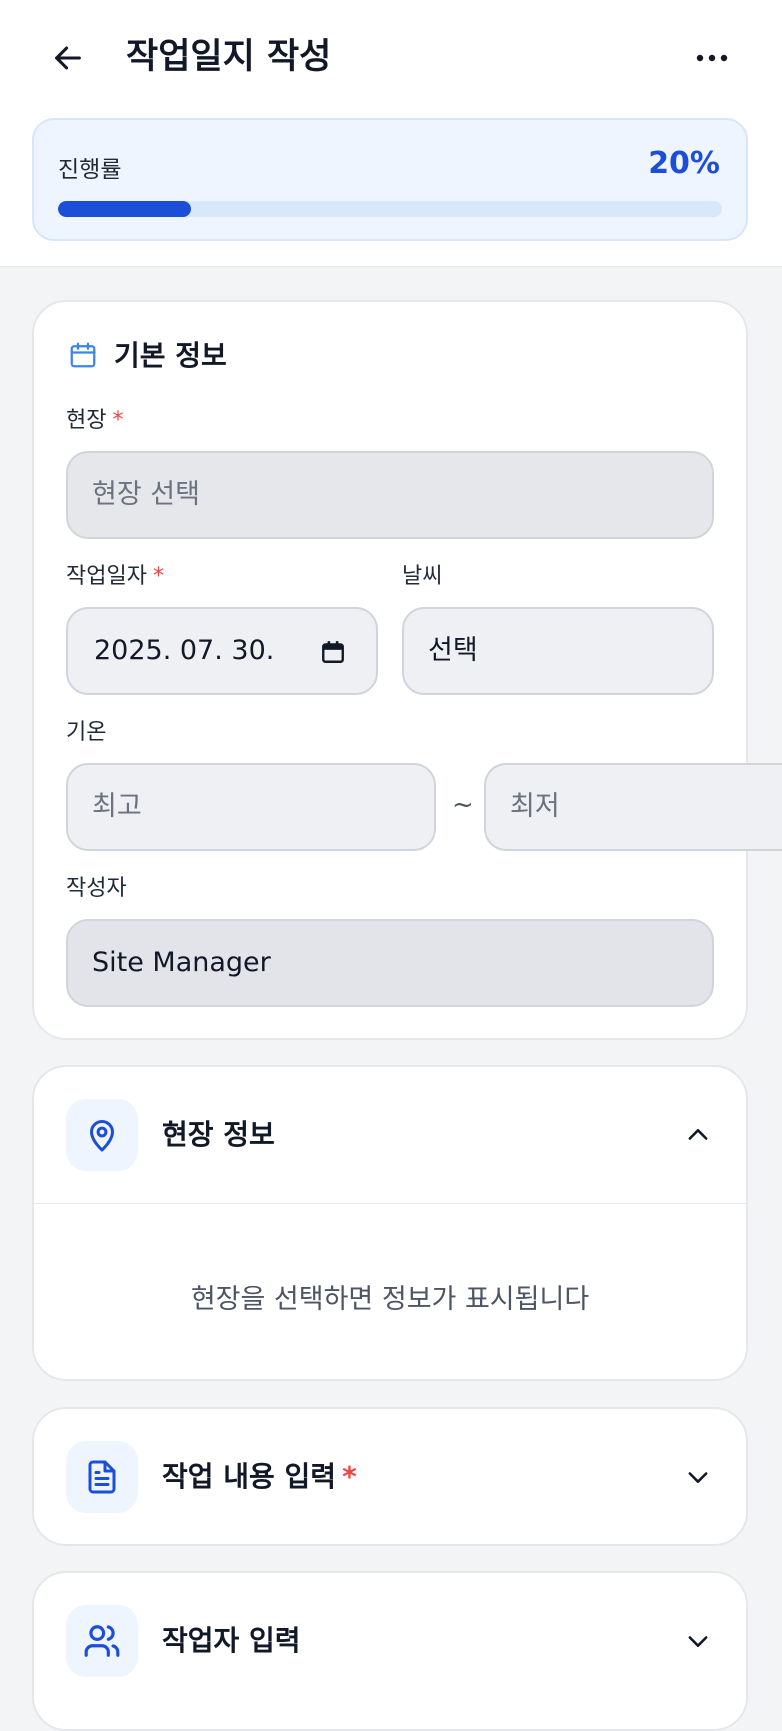  I want to click on workers-title: 작업자 입력, so click(231, 1640).